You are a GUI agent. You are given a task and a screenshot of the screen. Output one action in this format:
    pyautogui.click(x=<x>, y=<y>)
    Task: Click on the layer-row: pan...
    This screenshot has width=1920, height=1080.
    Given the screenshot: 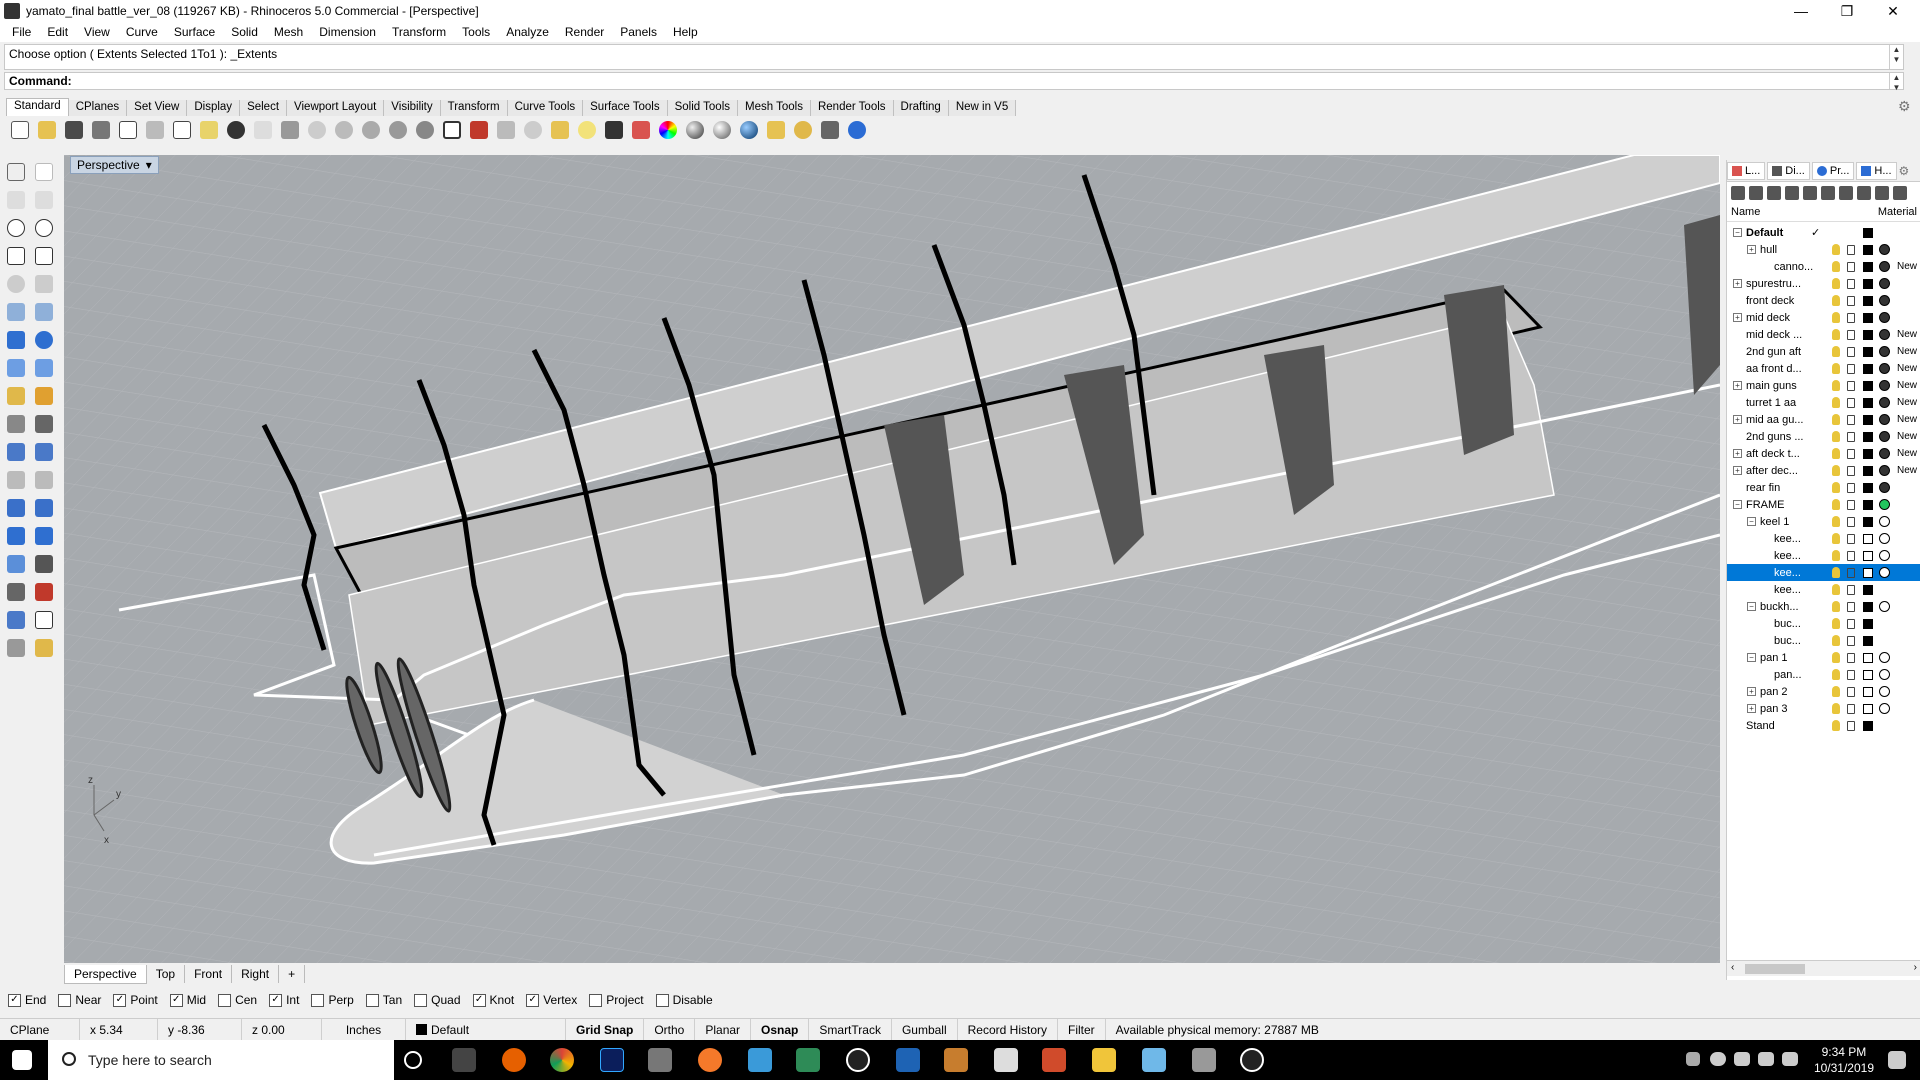 What is the action you would take?
    pyautogui.click(x=1823, y=674)
    